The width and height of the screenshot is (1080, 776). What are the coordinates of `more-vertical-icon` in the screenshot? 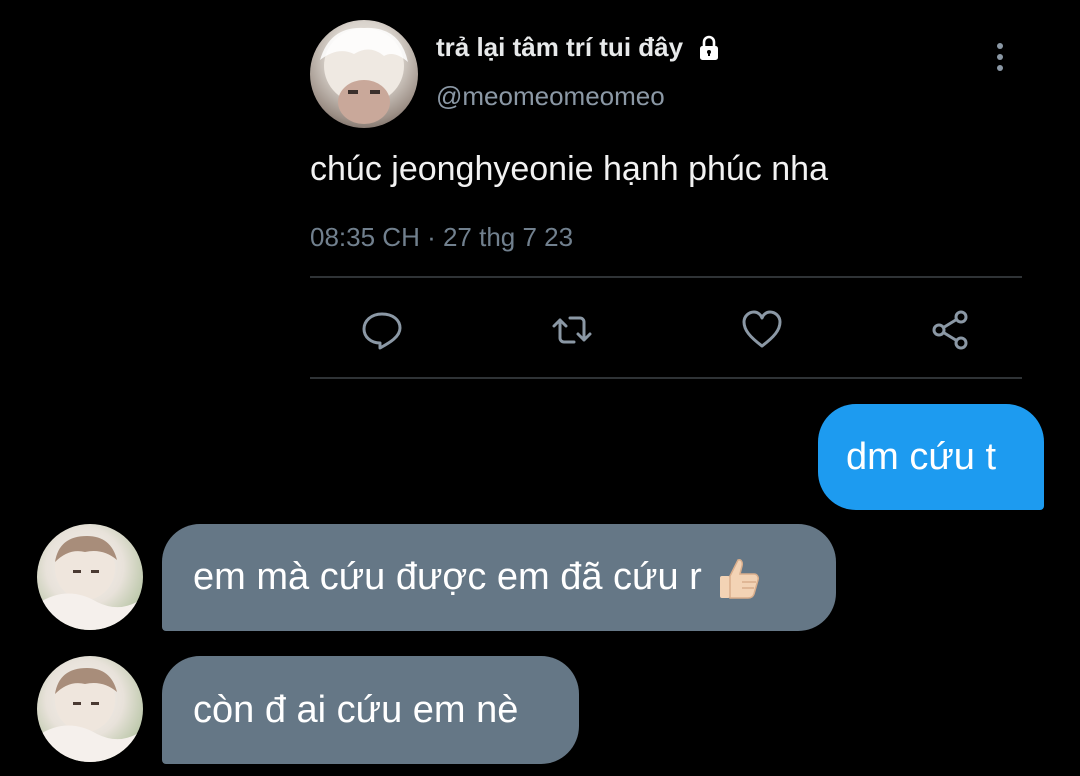 It's located at (1000, 57).